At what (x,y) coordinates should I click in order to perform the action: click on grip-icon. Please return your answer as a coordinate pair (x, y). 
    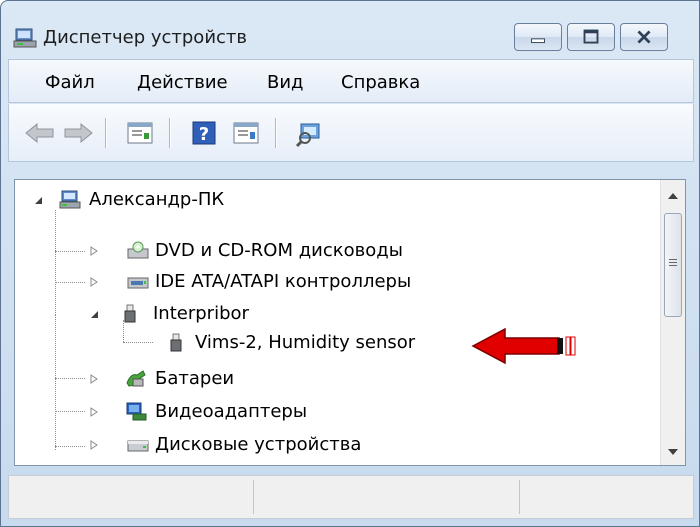
    Looking at the image, I should click on (673, 262).